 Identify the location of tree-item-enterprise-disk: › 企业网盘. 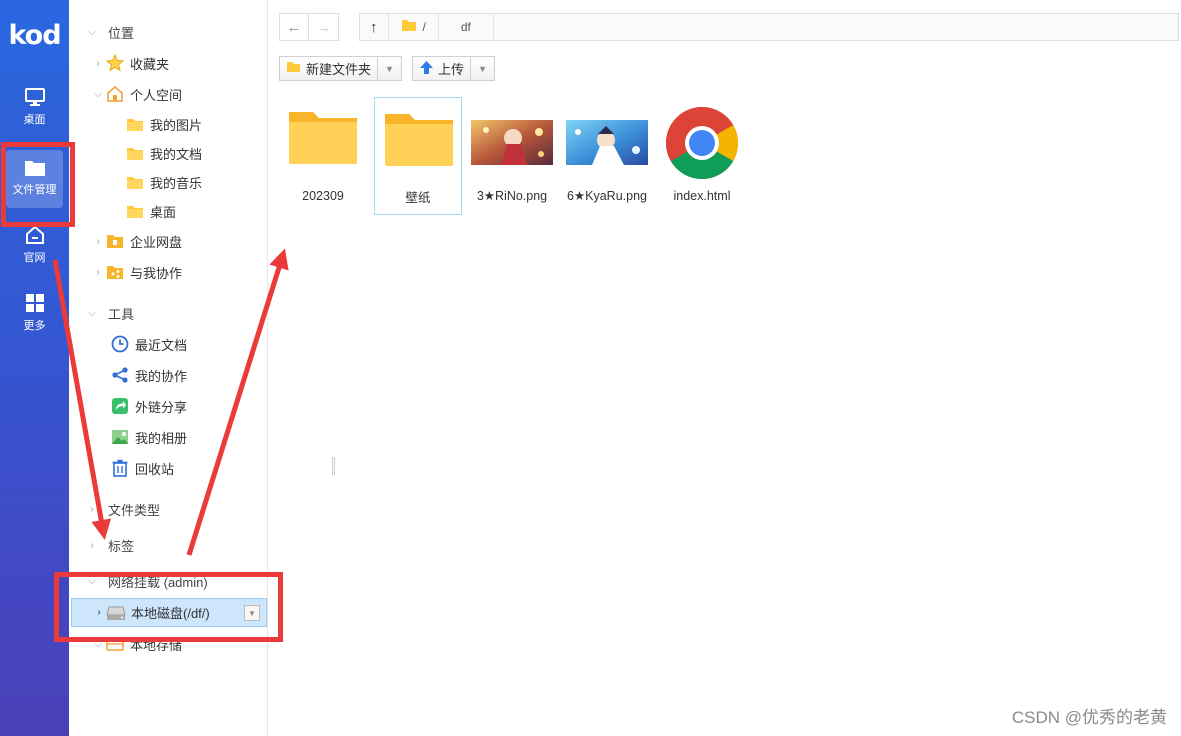
(168, 241).